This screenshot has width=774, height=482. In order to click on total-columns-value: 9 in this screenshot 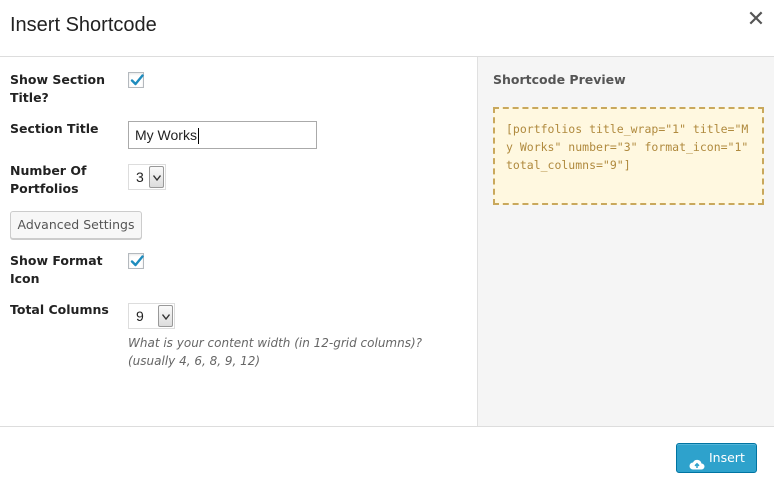, I will do `click(140, 316)`.